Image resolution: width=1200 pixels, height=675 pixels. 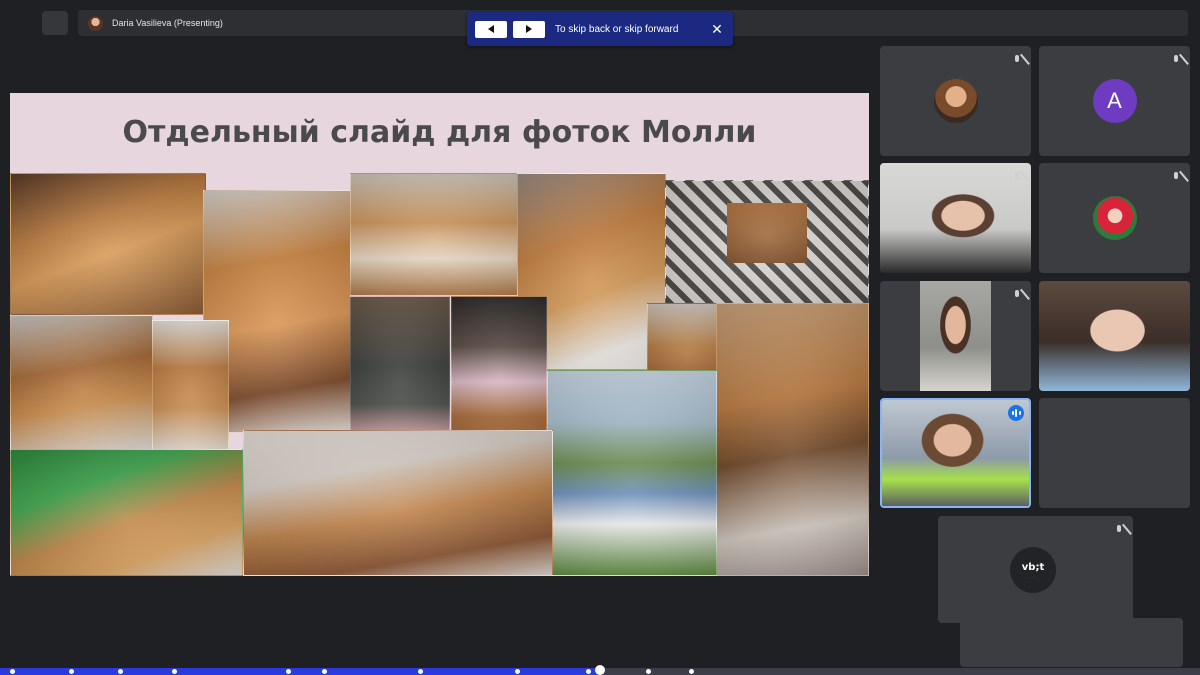 I want to click on skip-back-button, so click(x=491, y=29).